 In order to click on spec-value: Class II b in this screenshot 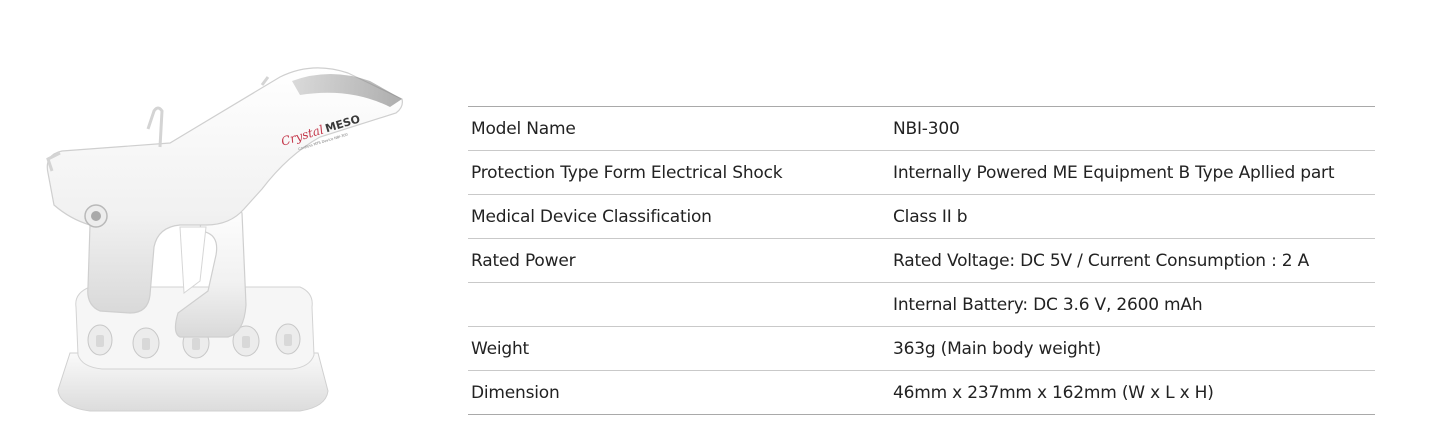, I will do `click(1132, 216)`.